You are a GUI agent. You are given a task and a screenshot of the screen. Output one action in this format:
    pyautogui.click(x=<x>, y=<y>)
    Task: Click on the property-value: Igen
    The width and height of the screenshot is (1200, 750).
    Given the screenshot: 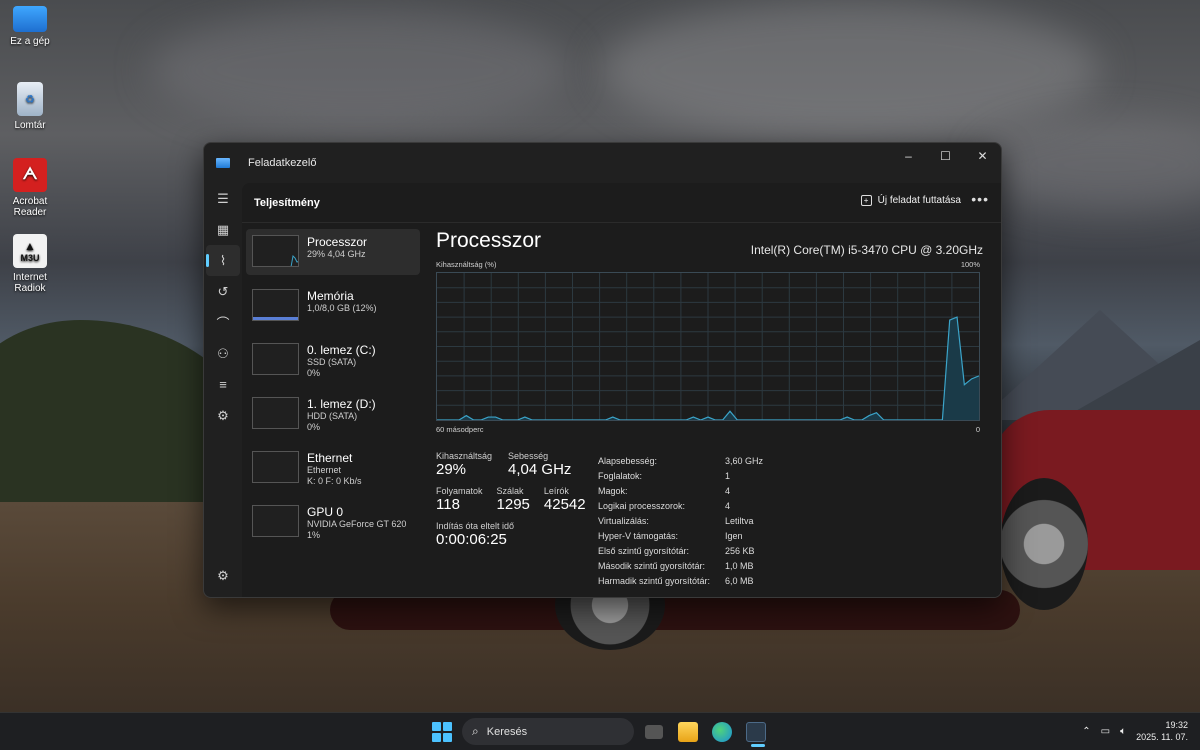 What is the action you would take?
    pyautogui.click(x=734, y=535)
    